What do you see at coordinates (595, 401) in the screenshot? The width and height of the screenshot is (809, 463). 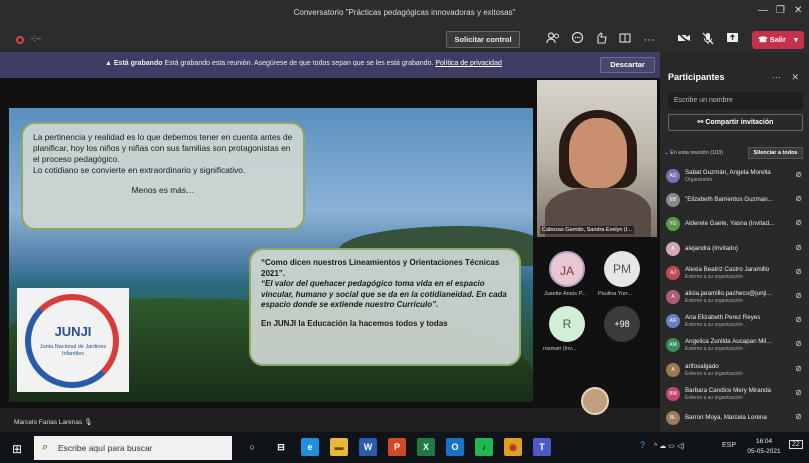 I see `self-view-avatar` at bounding box center [595, 401].